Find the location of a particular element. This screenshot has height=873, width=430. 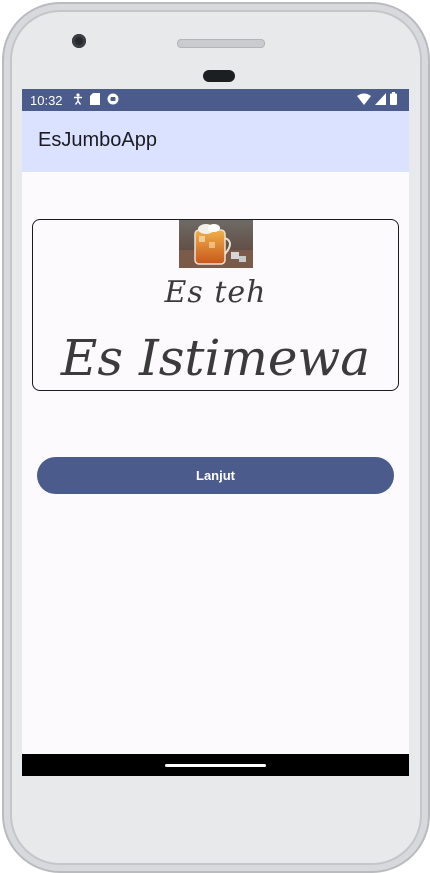

status-left-icons is located at coordinates (96, 100).